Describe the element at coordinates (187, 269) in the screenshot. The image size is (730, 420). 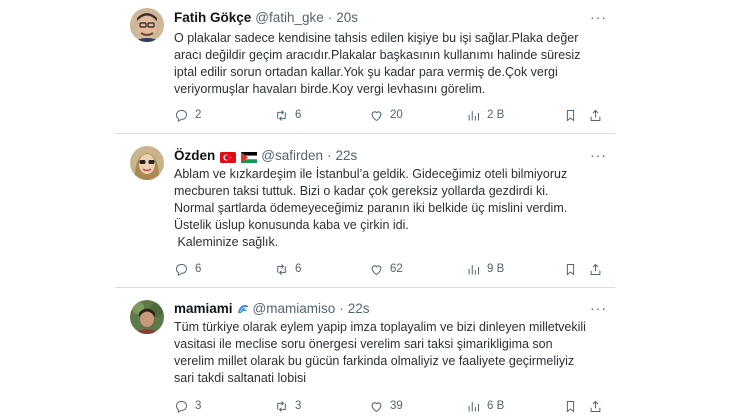
I see `reply-button: 6` at that location.